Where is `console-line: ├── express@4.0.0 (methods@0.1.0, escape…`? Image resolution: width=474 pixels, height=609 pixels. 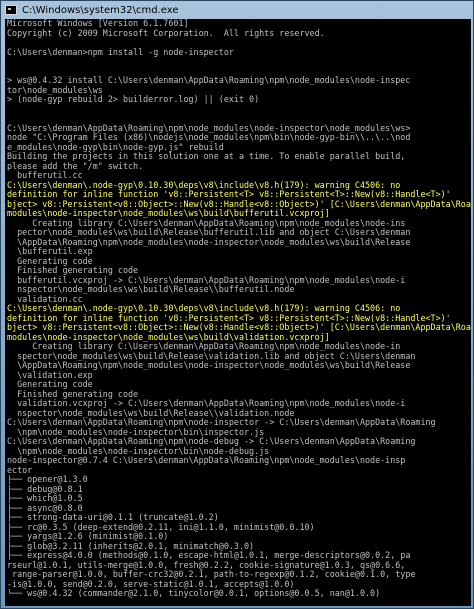 console-line: ├── express@4.0.0 (methods@0.1.0, escape… is located at coordinates (209, 555).